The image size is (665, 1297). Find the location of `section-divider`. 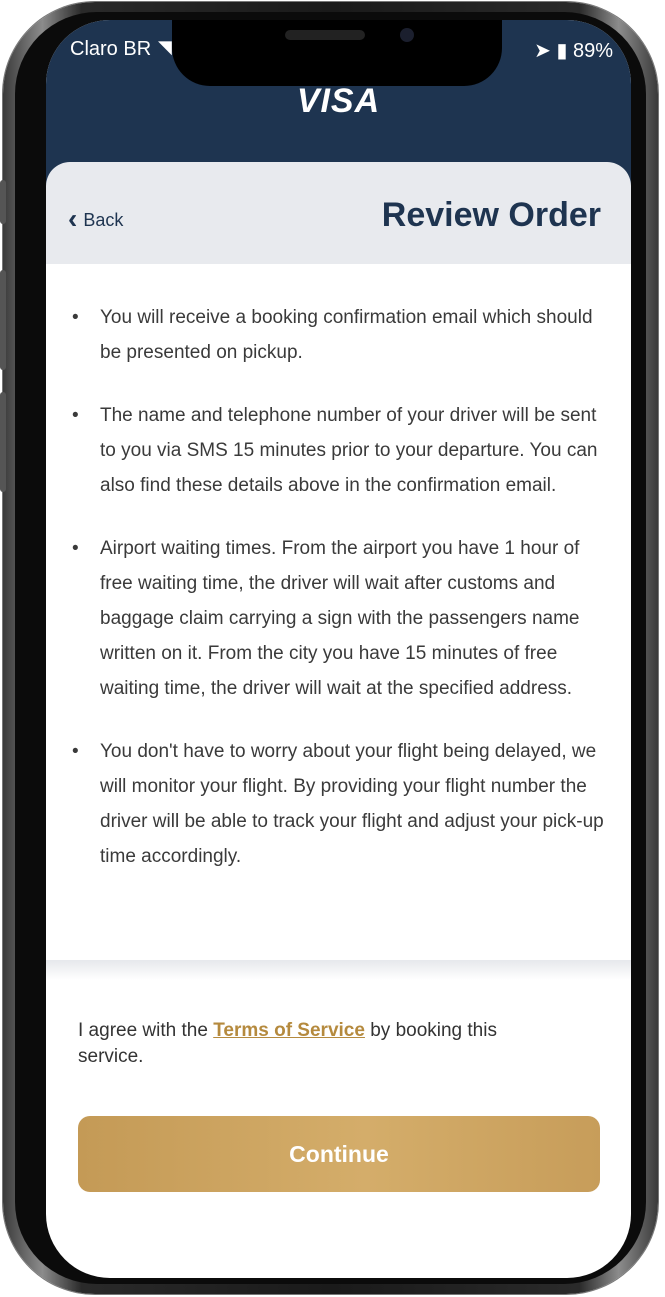

section-divider is located at coordinates (338, 970).